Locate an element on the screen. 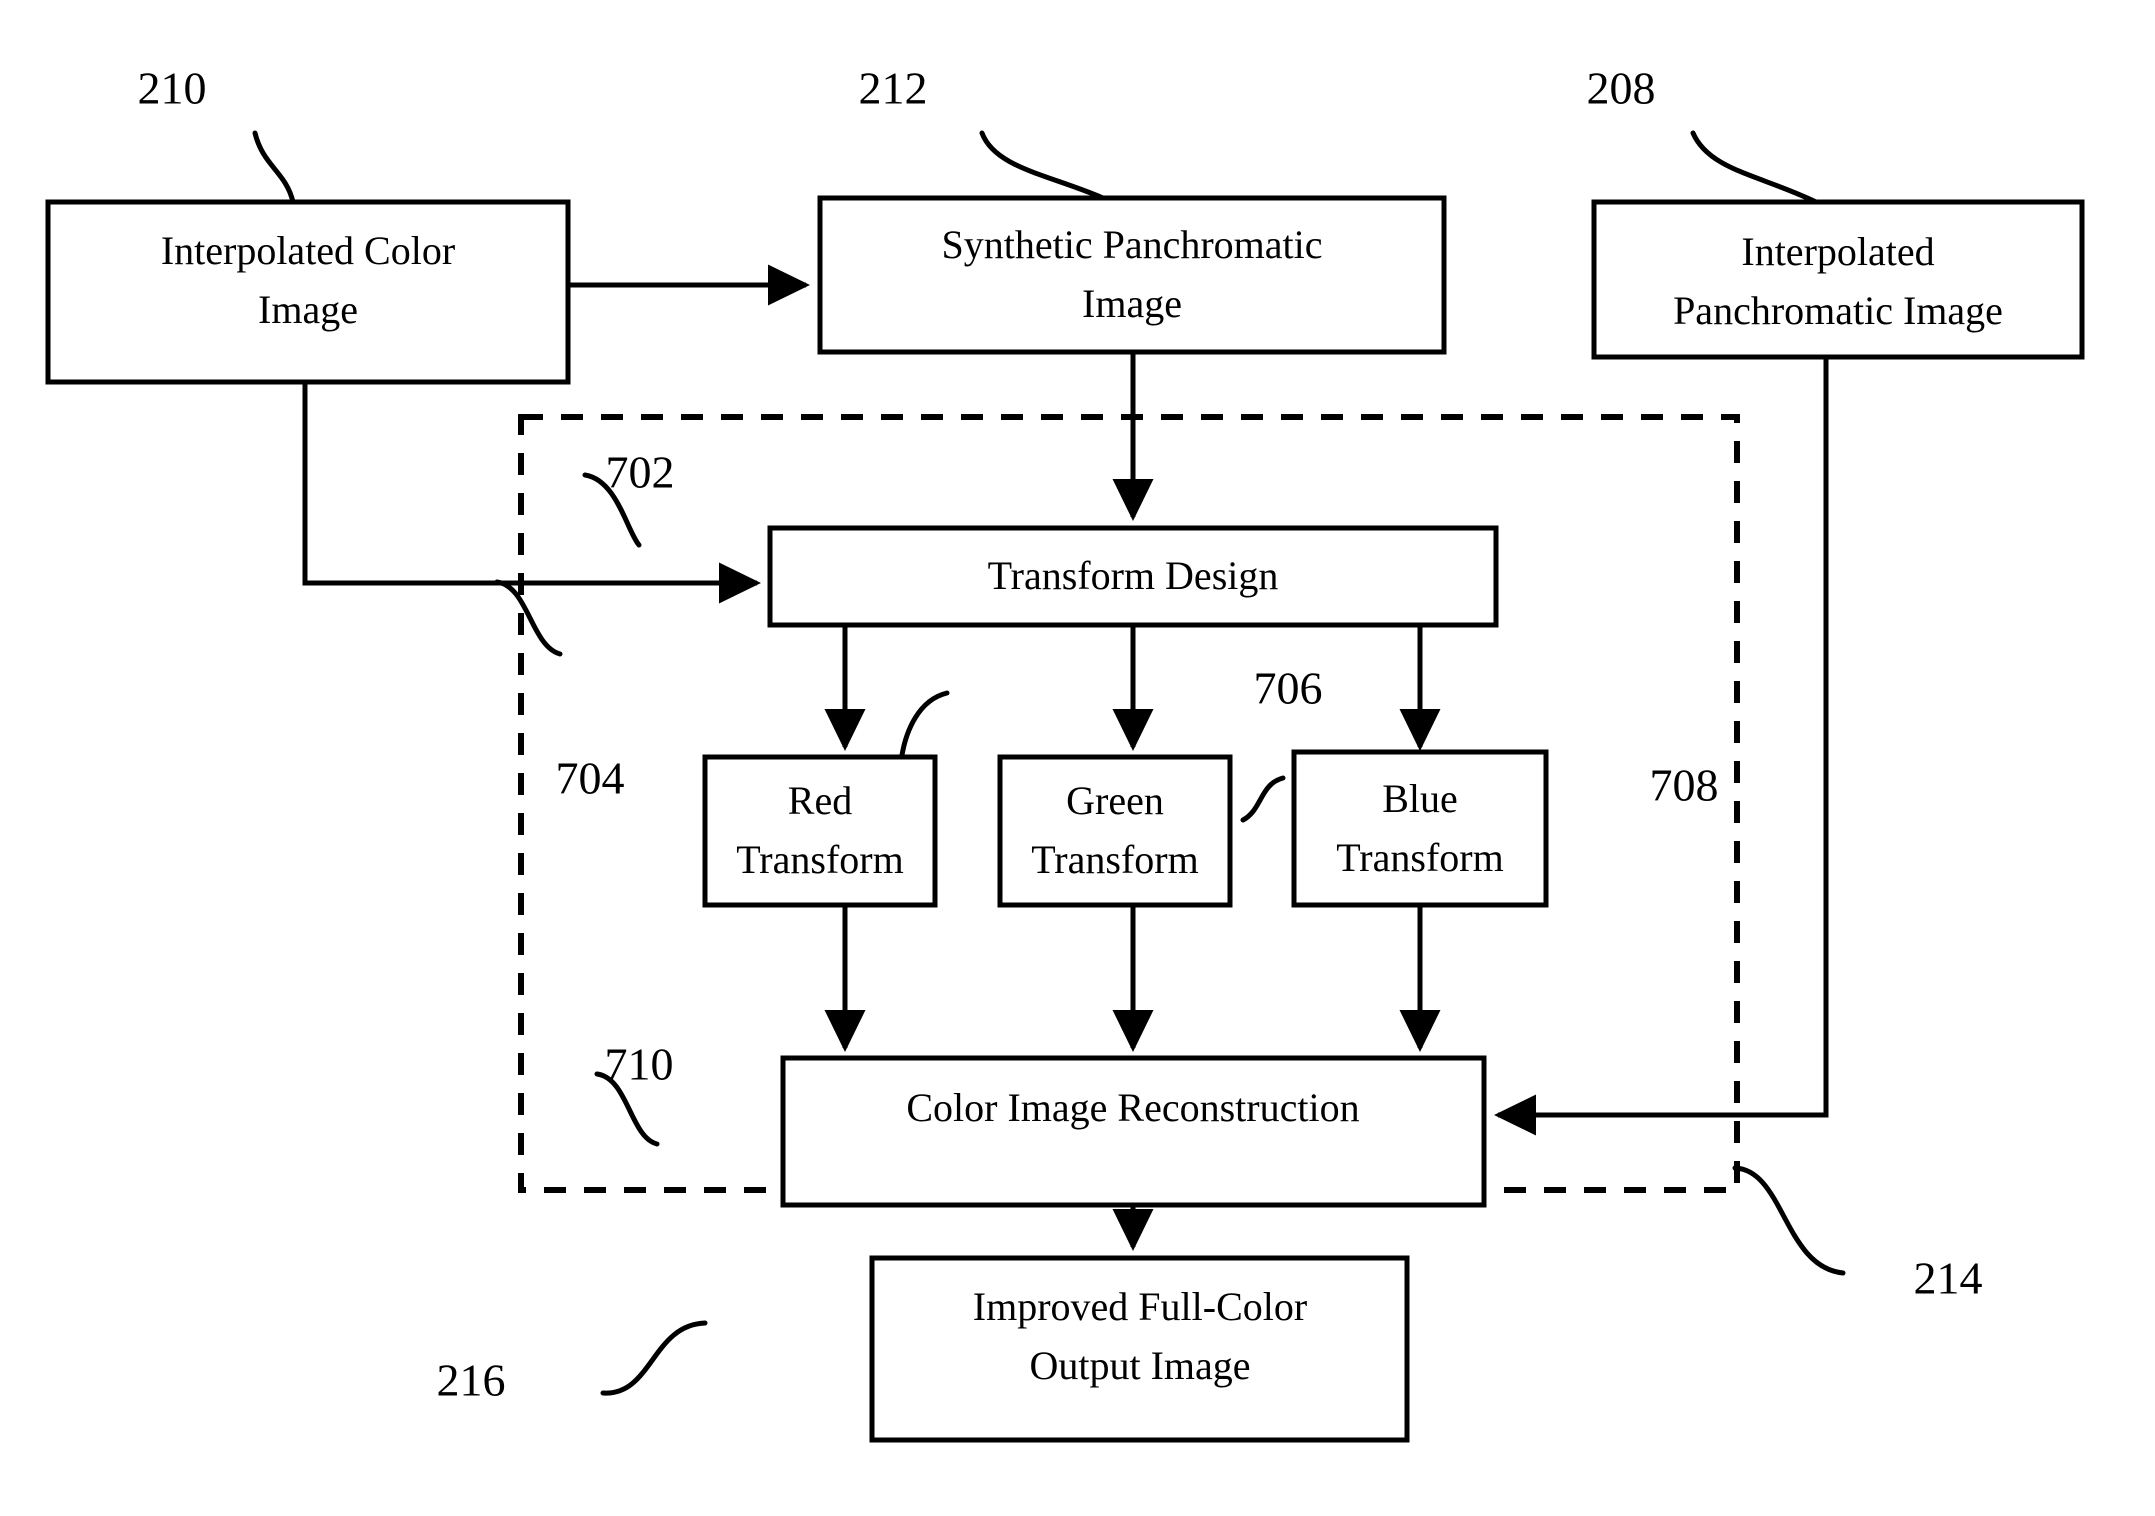 The image size is (2155, 1516). ref-numeral-704: 704 is located at coordinates (590, 778).